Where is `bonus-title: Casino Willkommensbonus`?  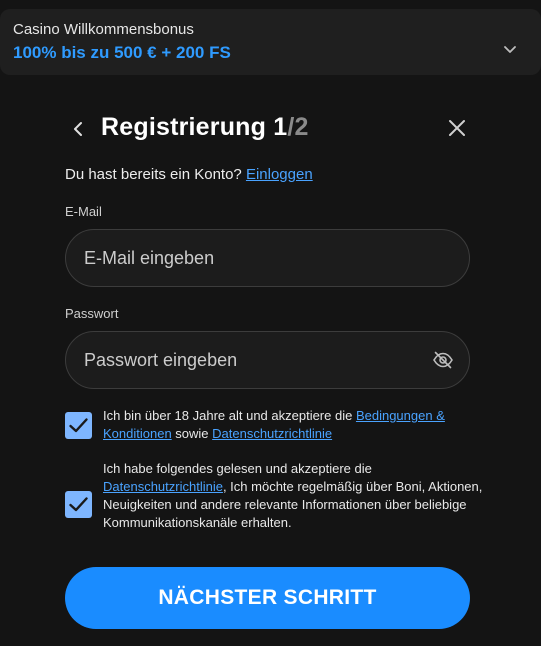
bonus-title: Casino Willkommensbonus is located at coordinates (103, 29).